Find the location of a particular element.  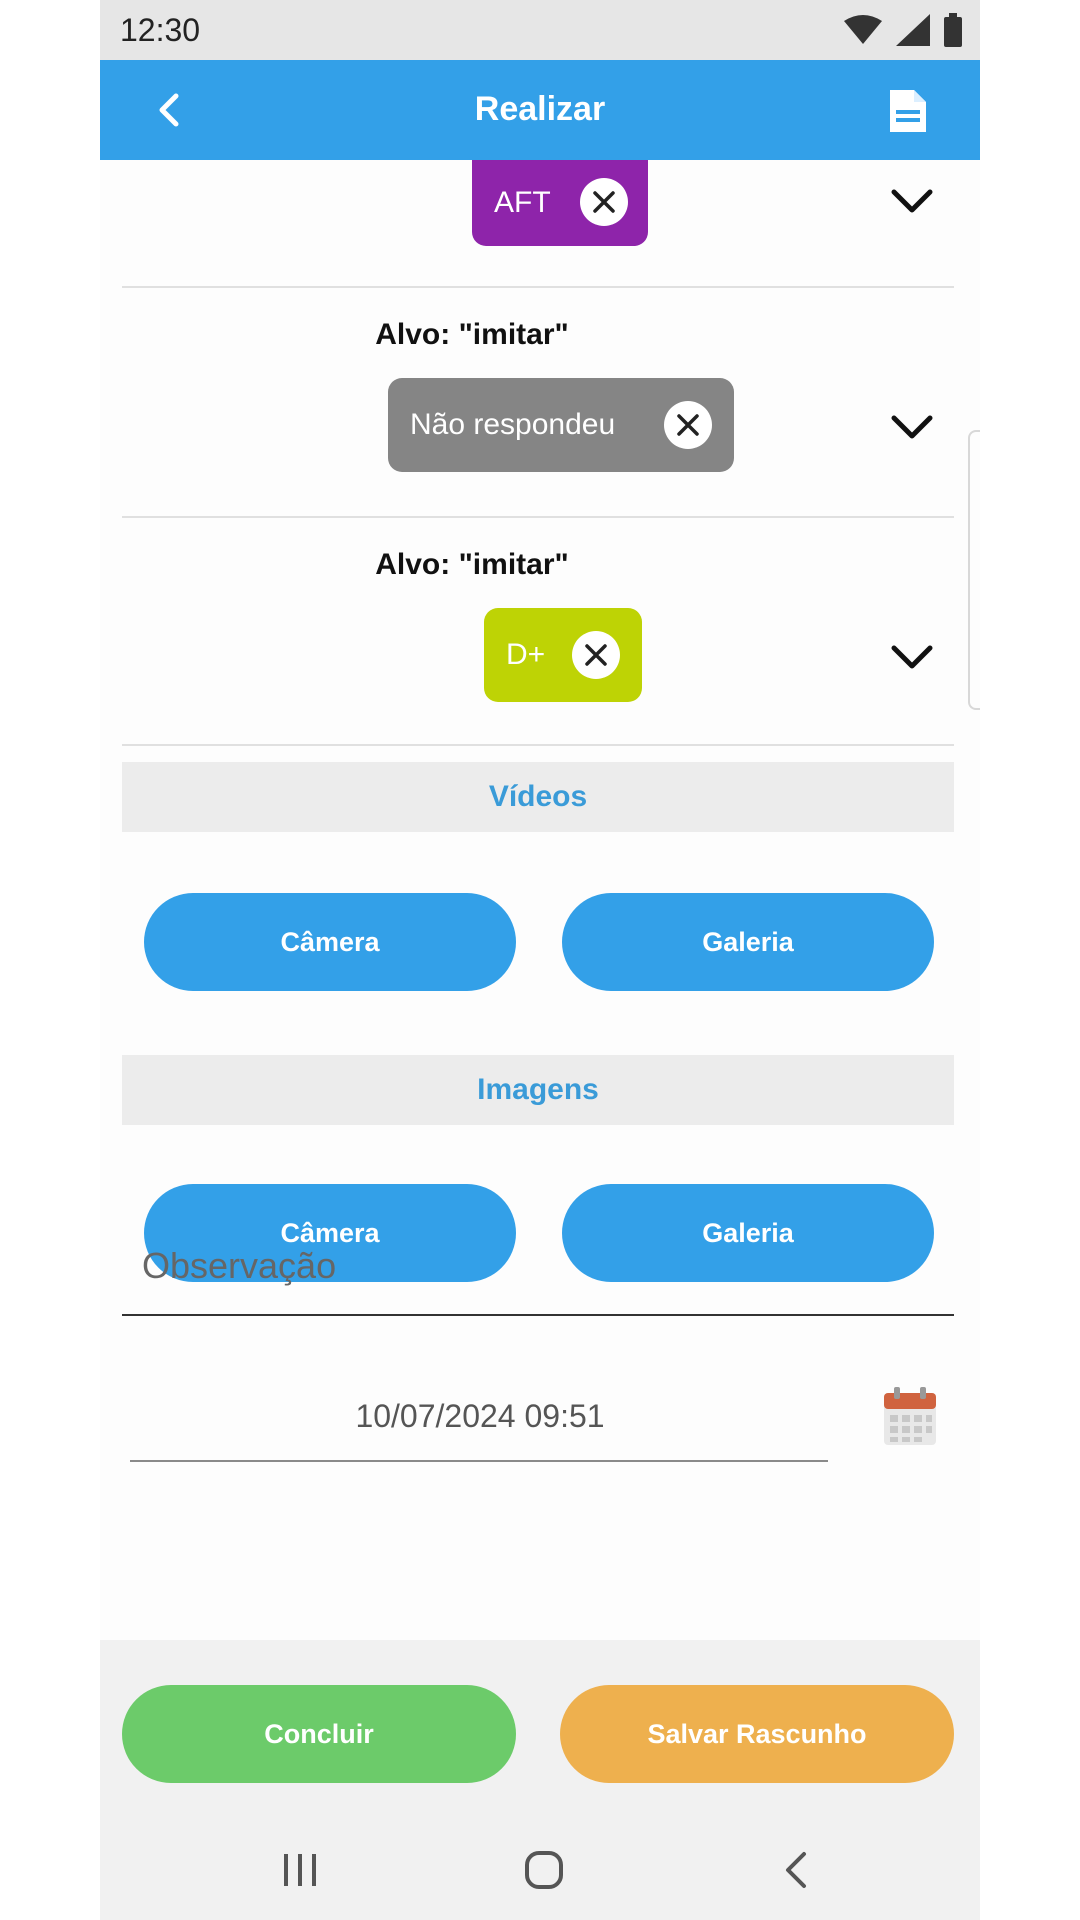

observation-input: Observação is located at coordinates (239, 1266).